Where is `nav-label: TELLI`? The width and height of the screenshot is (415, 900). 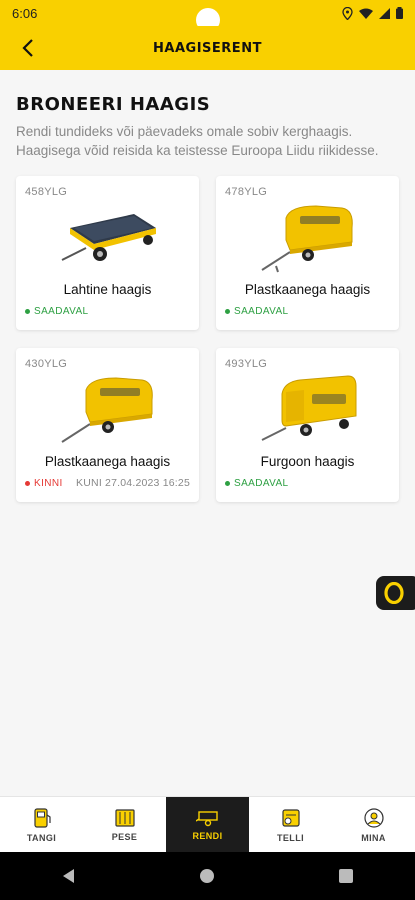
nav-label: TELLI is located at coordinates (290, 837).